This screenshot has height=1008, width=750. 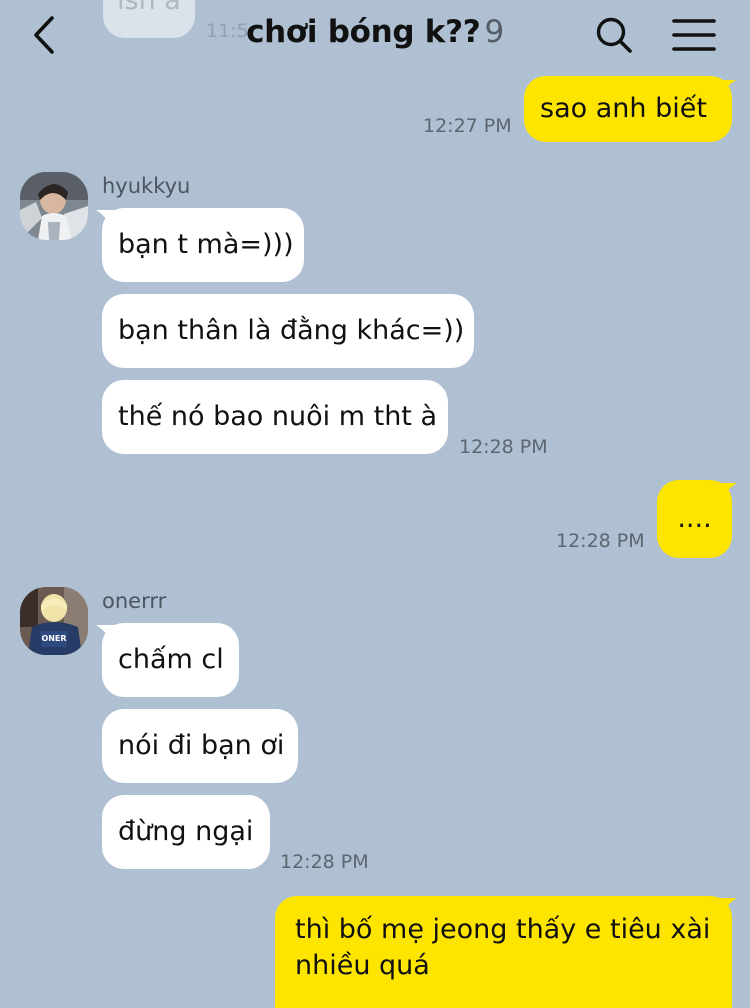 I want to click on message-text: đừng ngại, so click(x=186, y=831).